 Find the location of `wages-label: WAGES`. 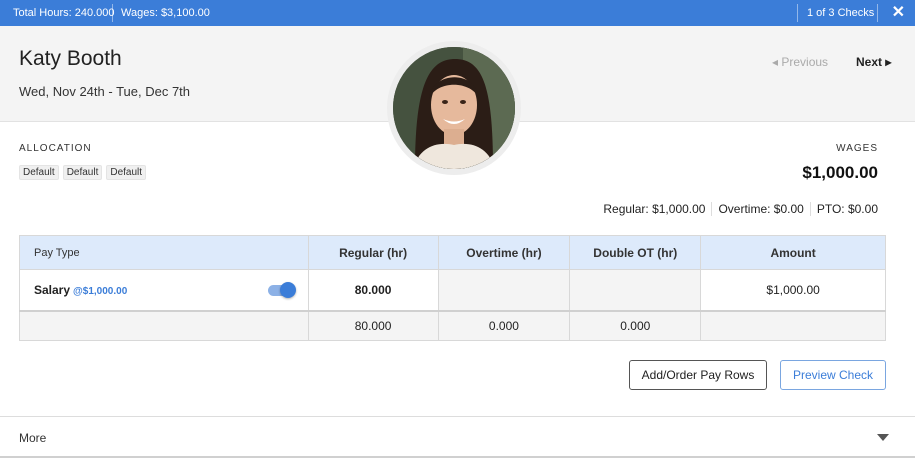

wages-label: WAGES is located at coordinates (857, 148).